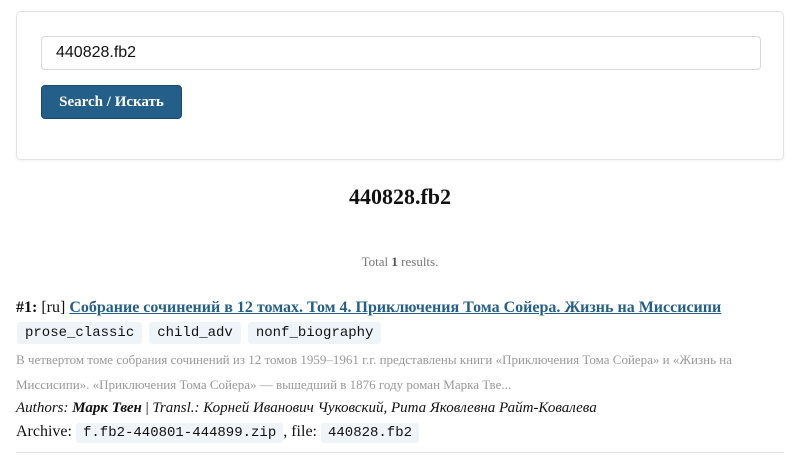 The image size is (793, 466). Describe the element at coordinates (176, 408) in the screenshot. I see `translators-label: Transl.:` at that location.